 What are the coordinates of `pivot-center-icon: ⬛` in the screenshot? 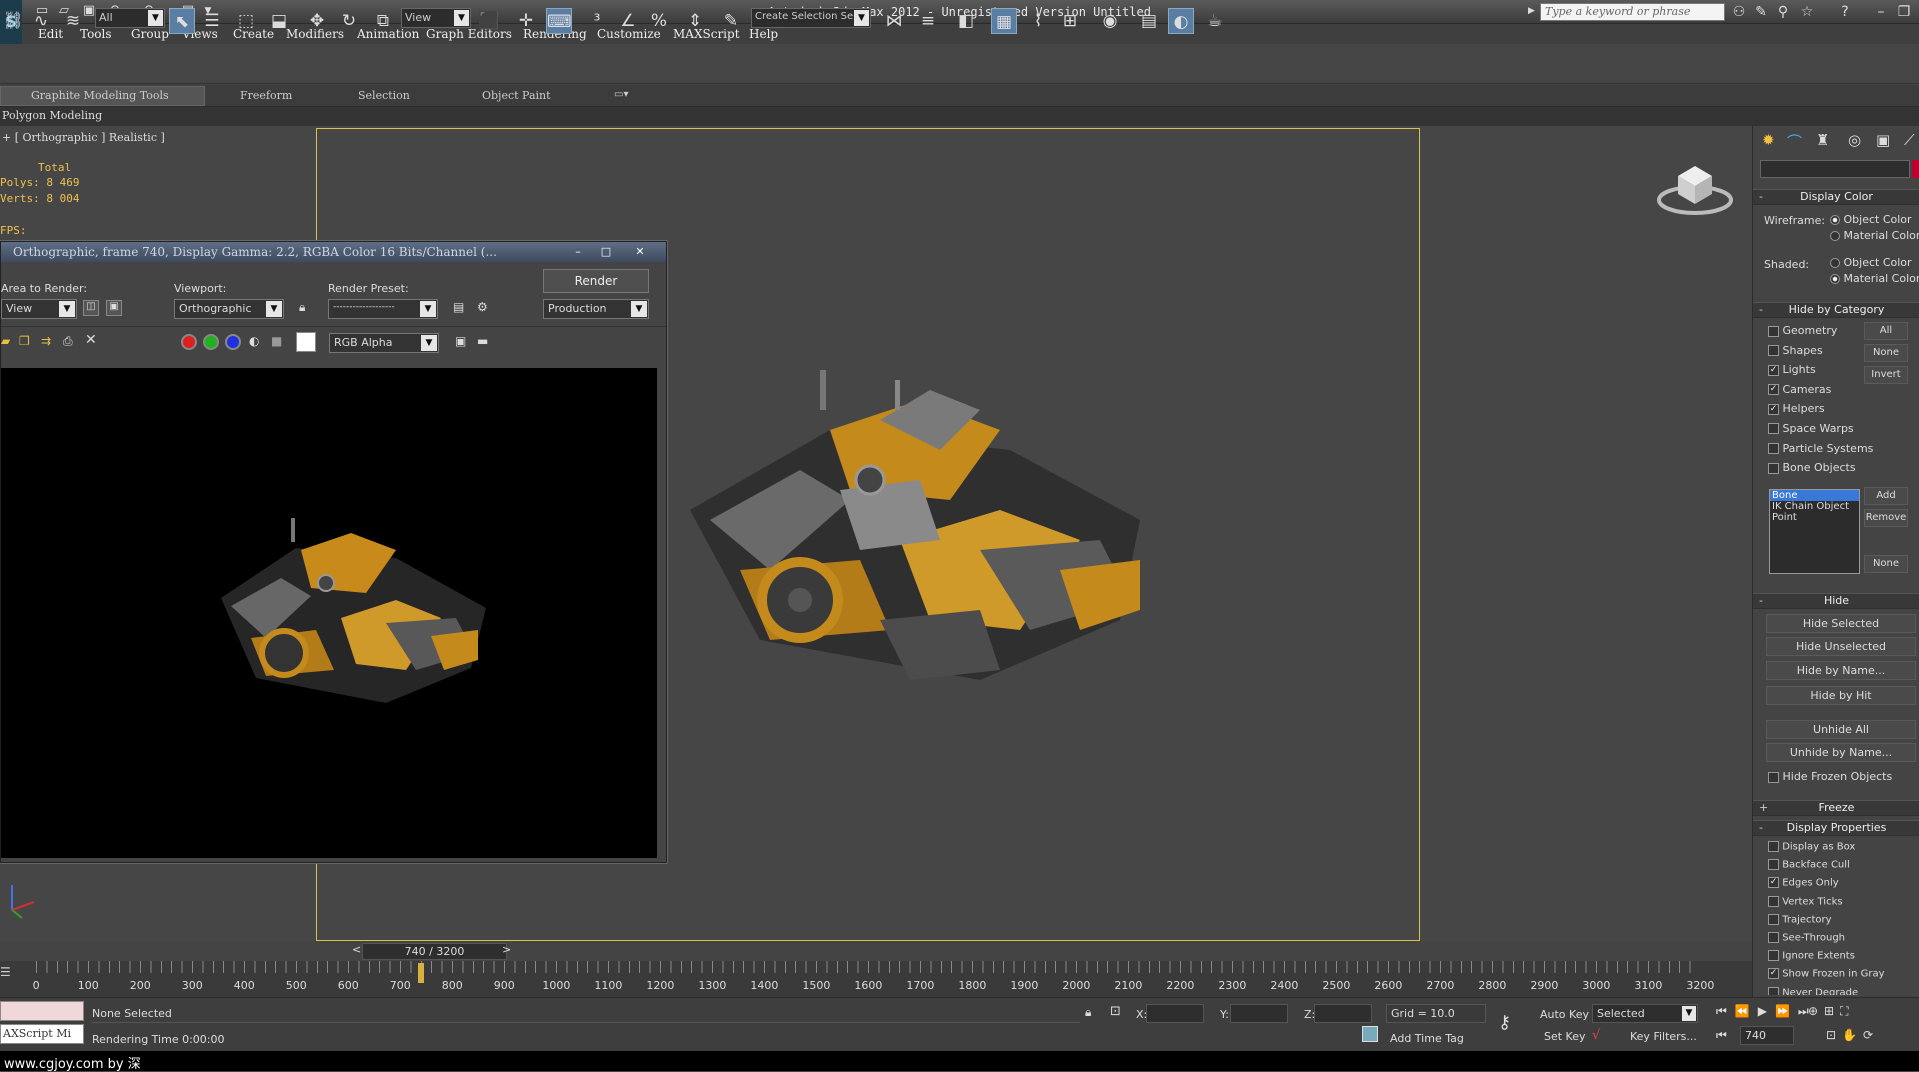 It's located at (489, 21).